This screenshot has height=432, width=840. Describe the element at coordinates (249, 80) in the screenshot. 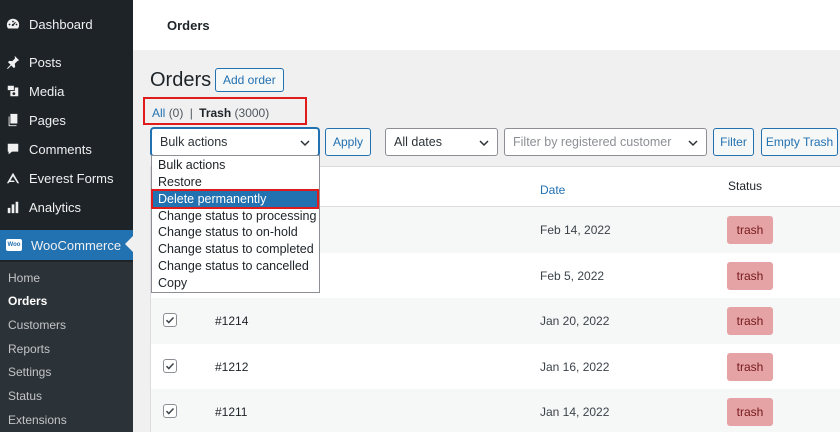

I see `add-order-button: Add order` at that location.